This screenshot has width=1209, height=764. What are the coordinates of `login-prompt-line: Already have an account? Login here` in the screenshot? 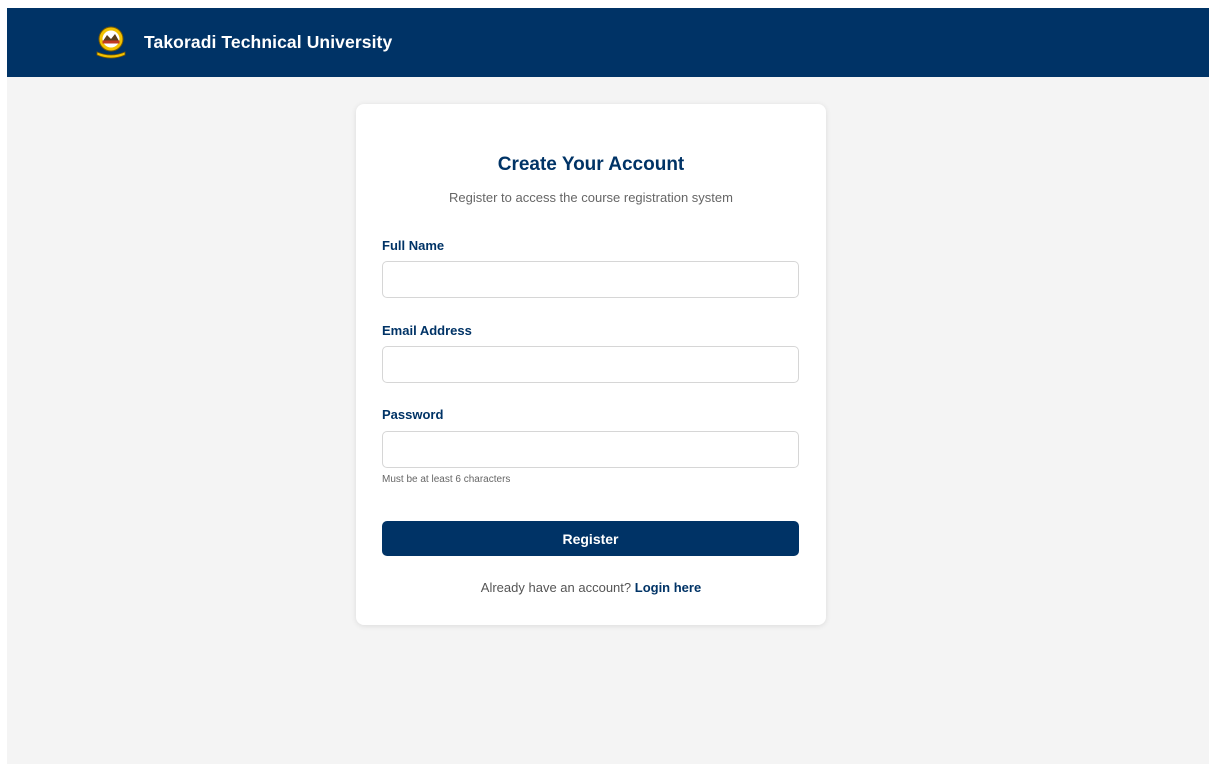 It's located at (591, 587).